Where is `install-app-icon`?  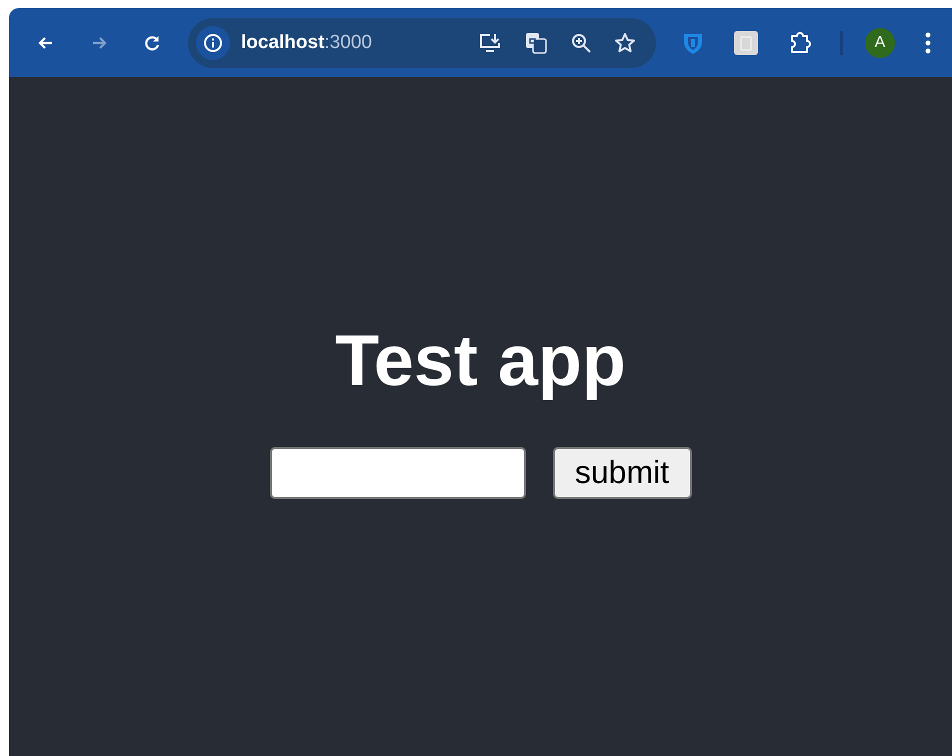 install-app-icon is located at coordinates (490, 43).